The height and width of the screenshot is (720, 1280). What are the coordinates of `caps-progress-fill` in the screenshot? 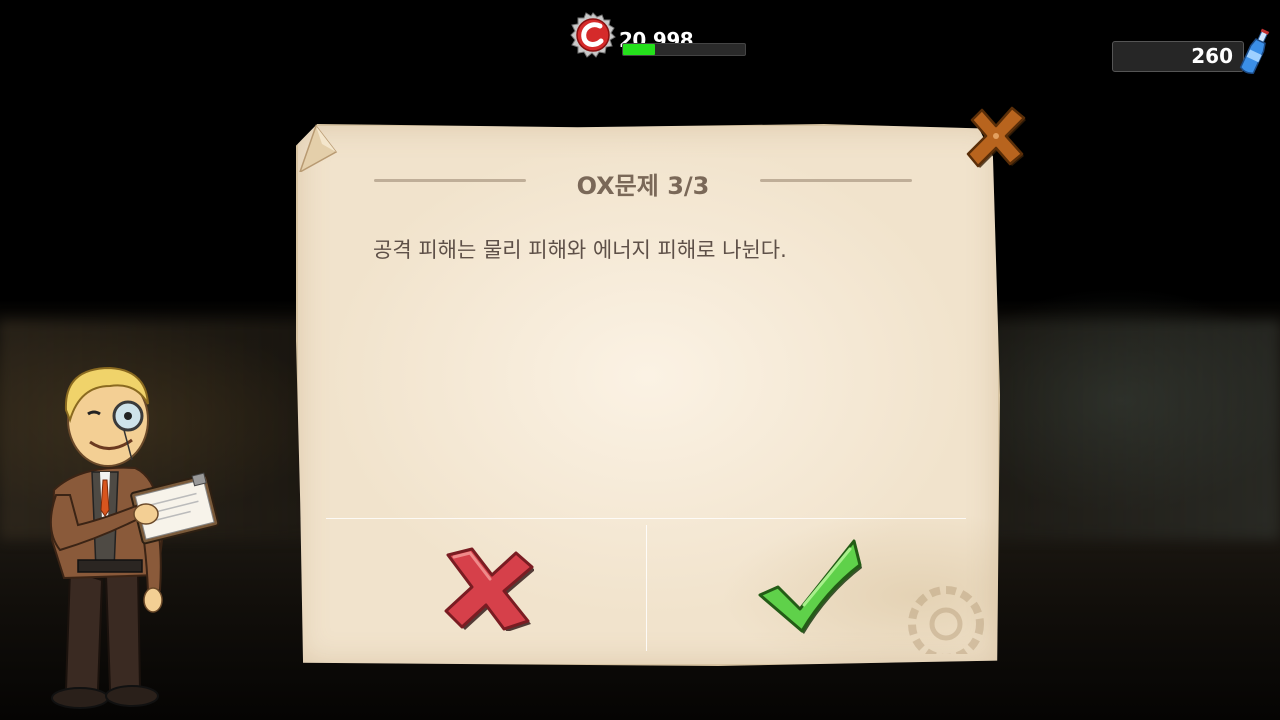 It's located at (639, 49).